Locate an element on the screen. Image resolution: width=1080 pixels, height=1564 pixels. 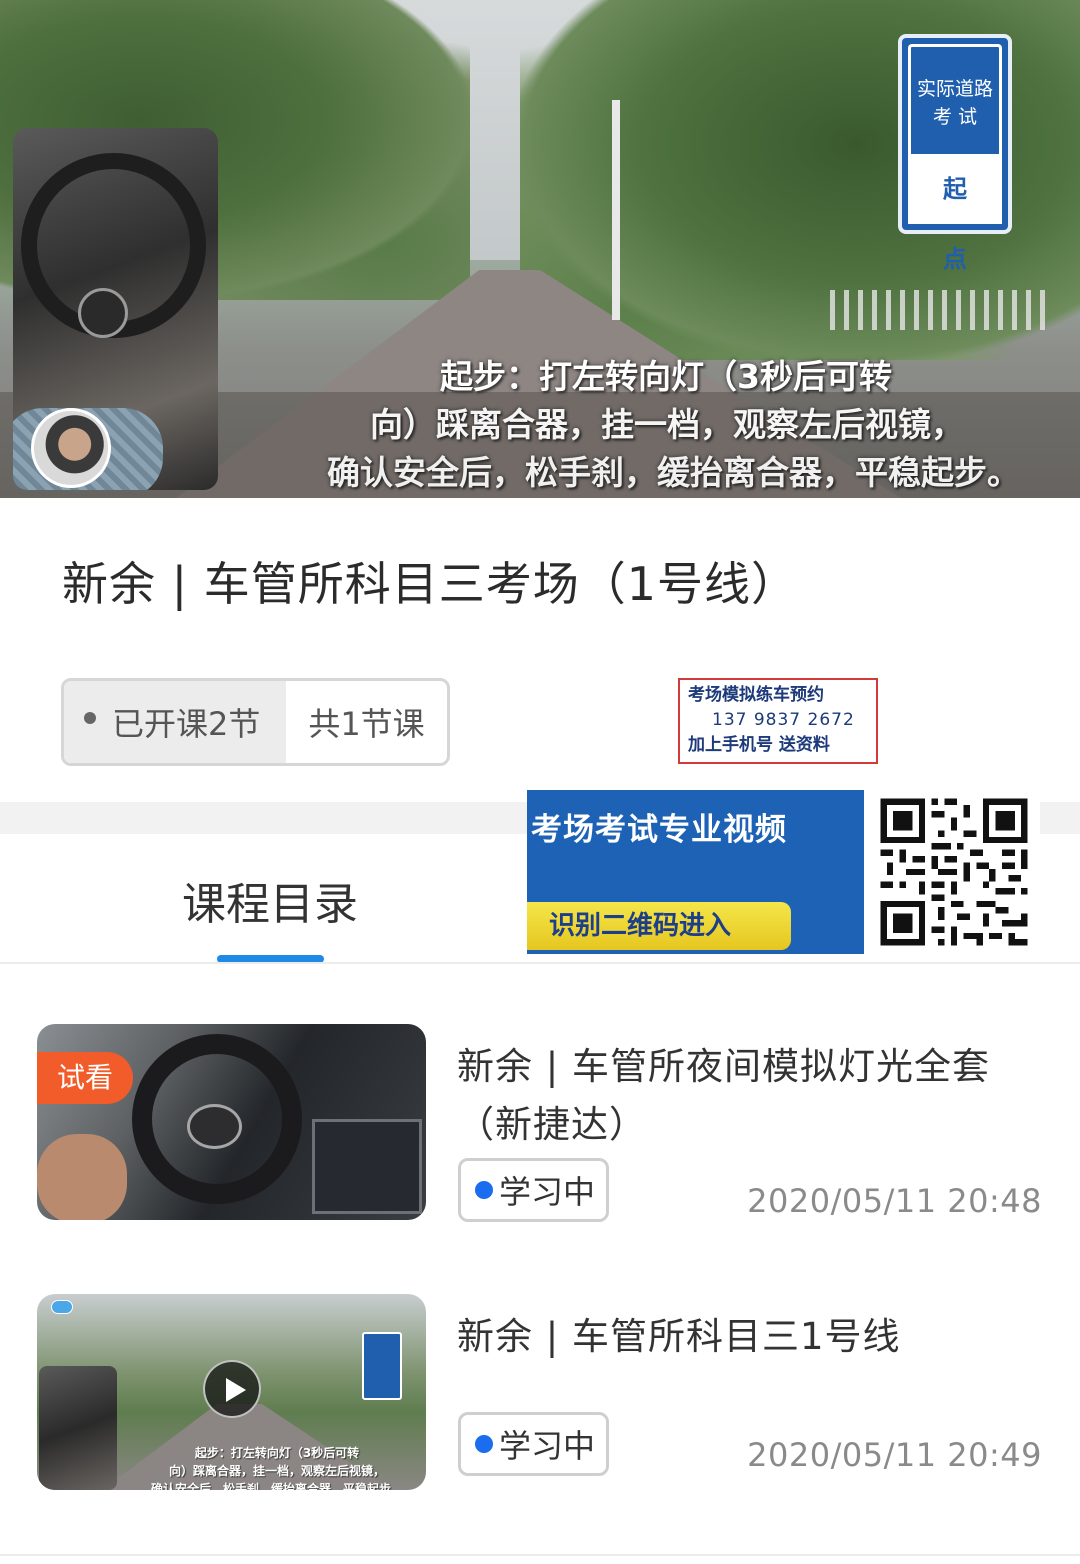
trial-badge: 试看 is located at coordinates (85, 1078).